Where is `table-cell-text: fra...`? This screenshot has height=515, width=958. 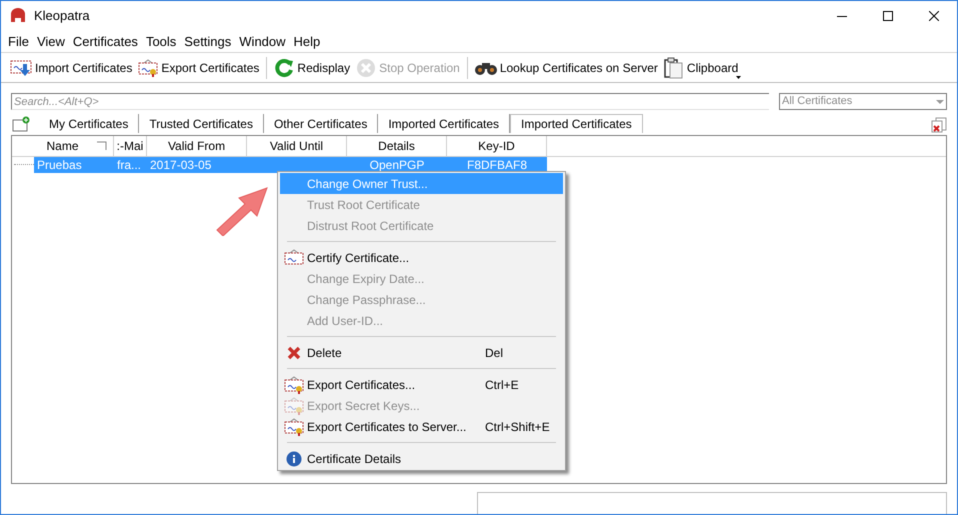 table-cell-text: fra... is located at coordinates (129, 165).